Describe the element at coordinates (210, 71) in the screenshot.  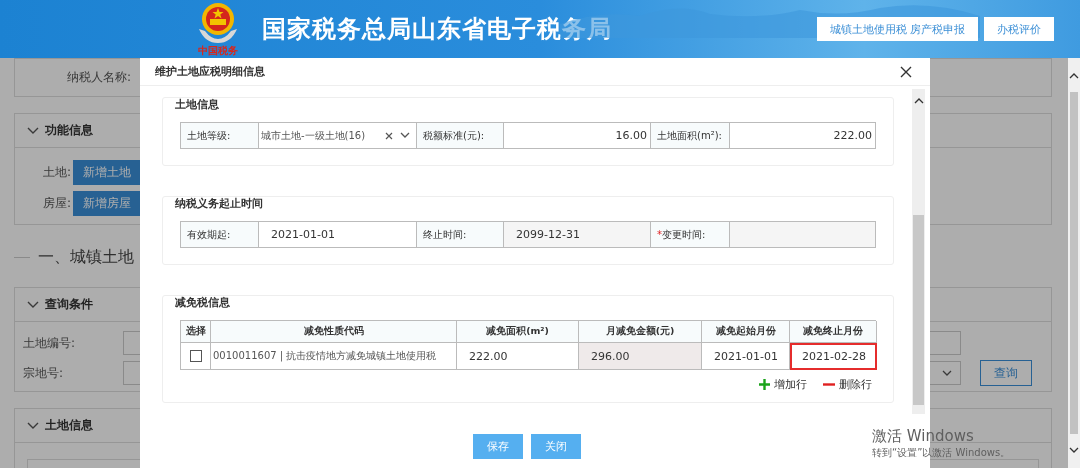
I see `dialog-title: 维护土地应税明细信息` at that location.